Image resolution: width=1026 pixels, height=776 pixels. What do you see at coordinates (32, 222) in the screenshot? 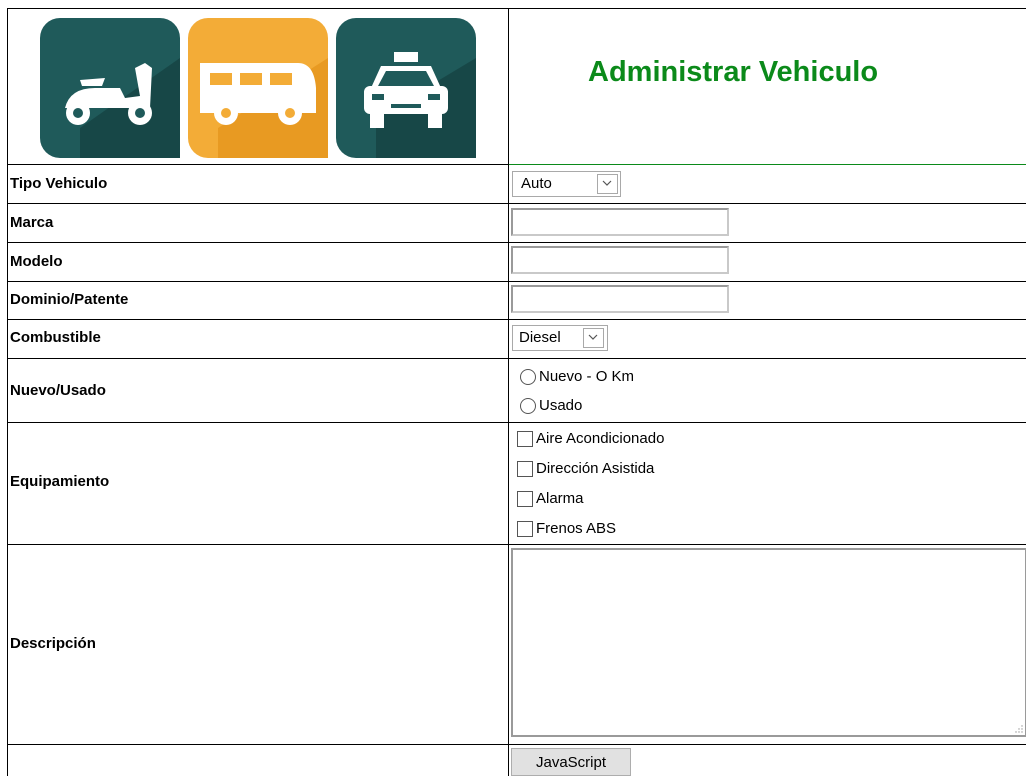
I see `marca-label: Marca` at bounding box center [32, 222].